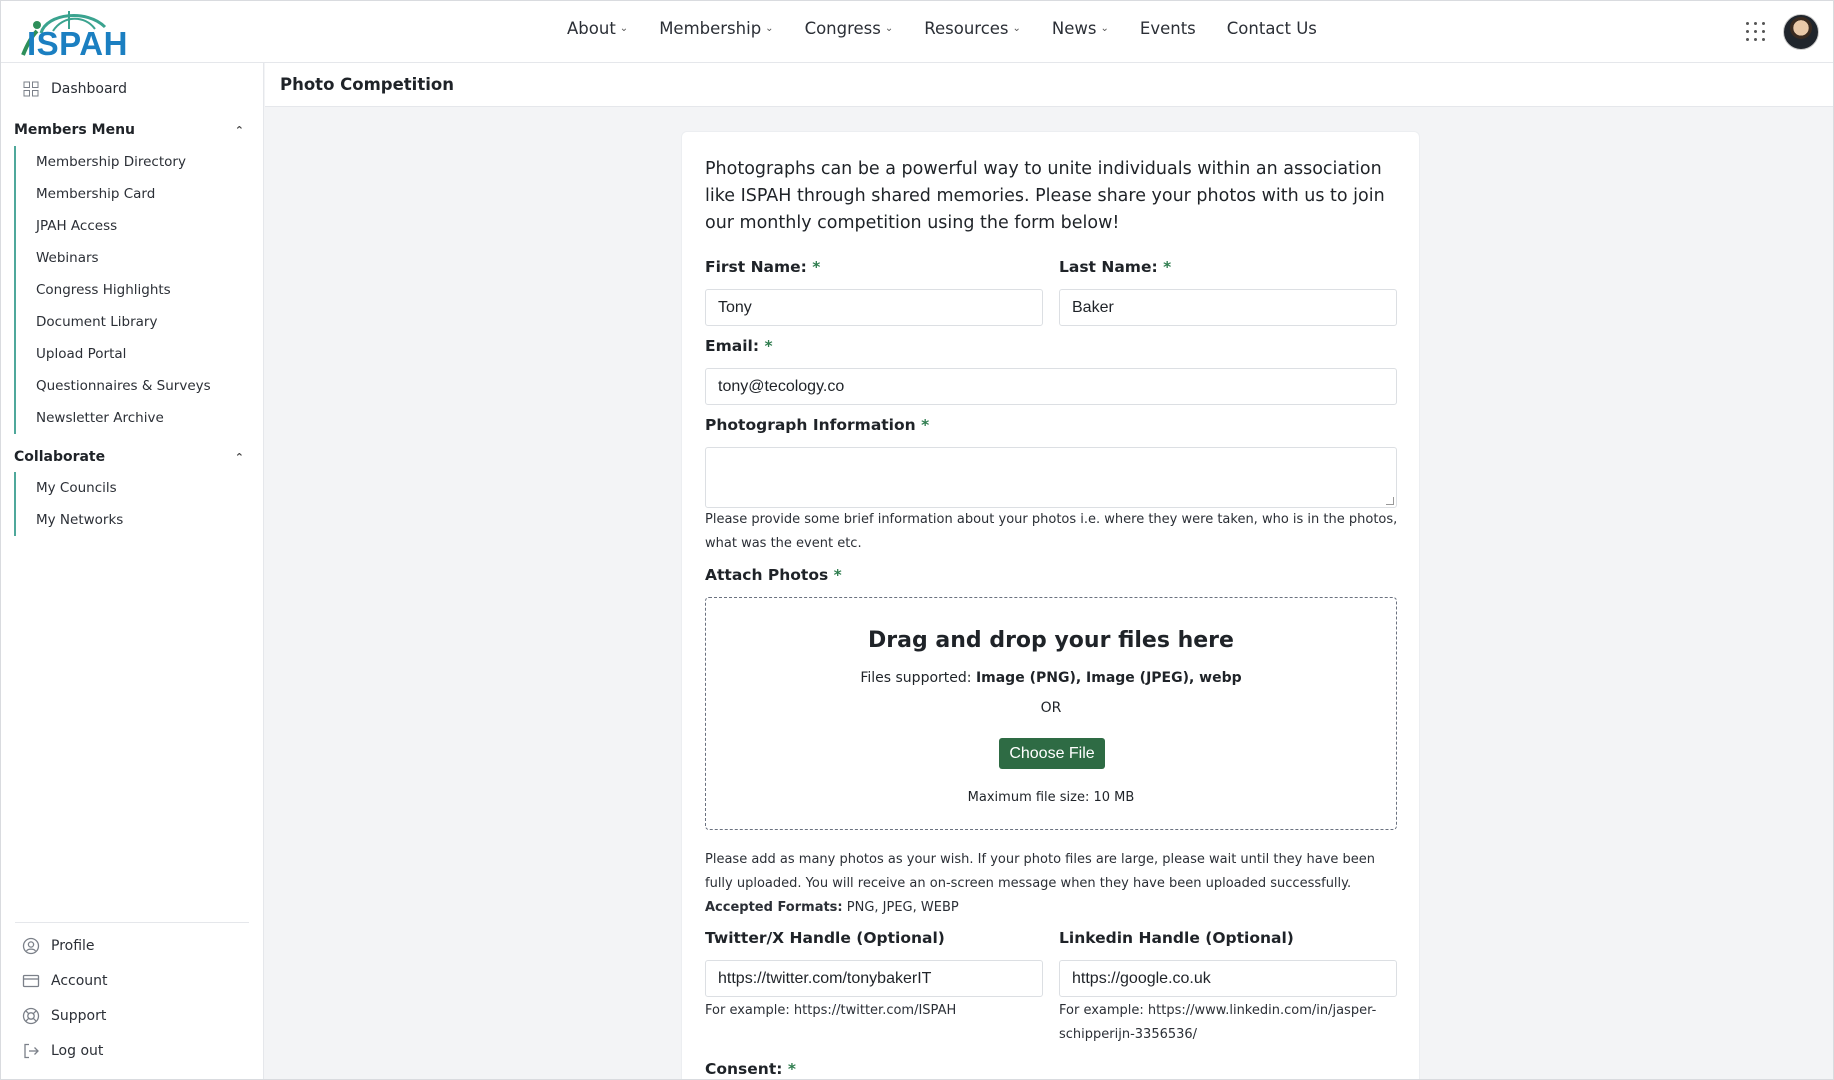  I want to click on sidebar-item-logout: Log out, so click(62, 1051).